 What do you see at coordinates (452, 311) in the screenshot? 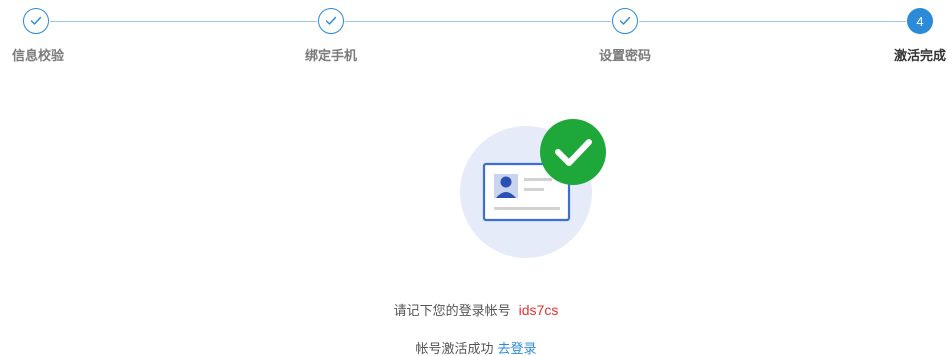
I see `account-prompt: 请记下您的登录帐号` at bounding box center [452, 311].